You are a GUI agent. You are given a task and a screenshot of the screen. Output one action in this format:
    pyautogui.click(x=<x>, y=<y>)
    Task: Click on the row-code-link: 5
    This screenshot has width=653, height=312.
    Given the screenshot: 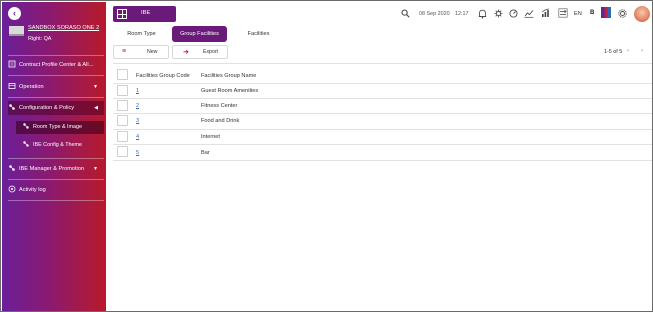 What is the action you would take?
    pyautogui.click(x=137, y=153)
    